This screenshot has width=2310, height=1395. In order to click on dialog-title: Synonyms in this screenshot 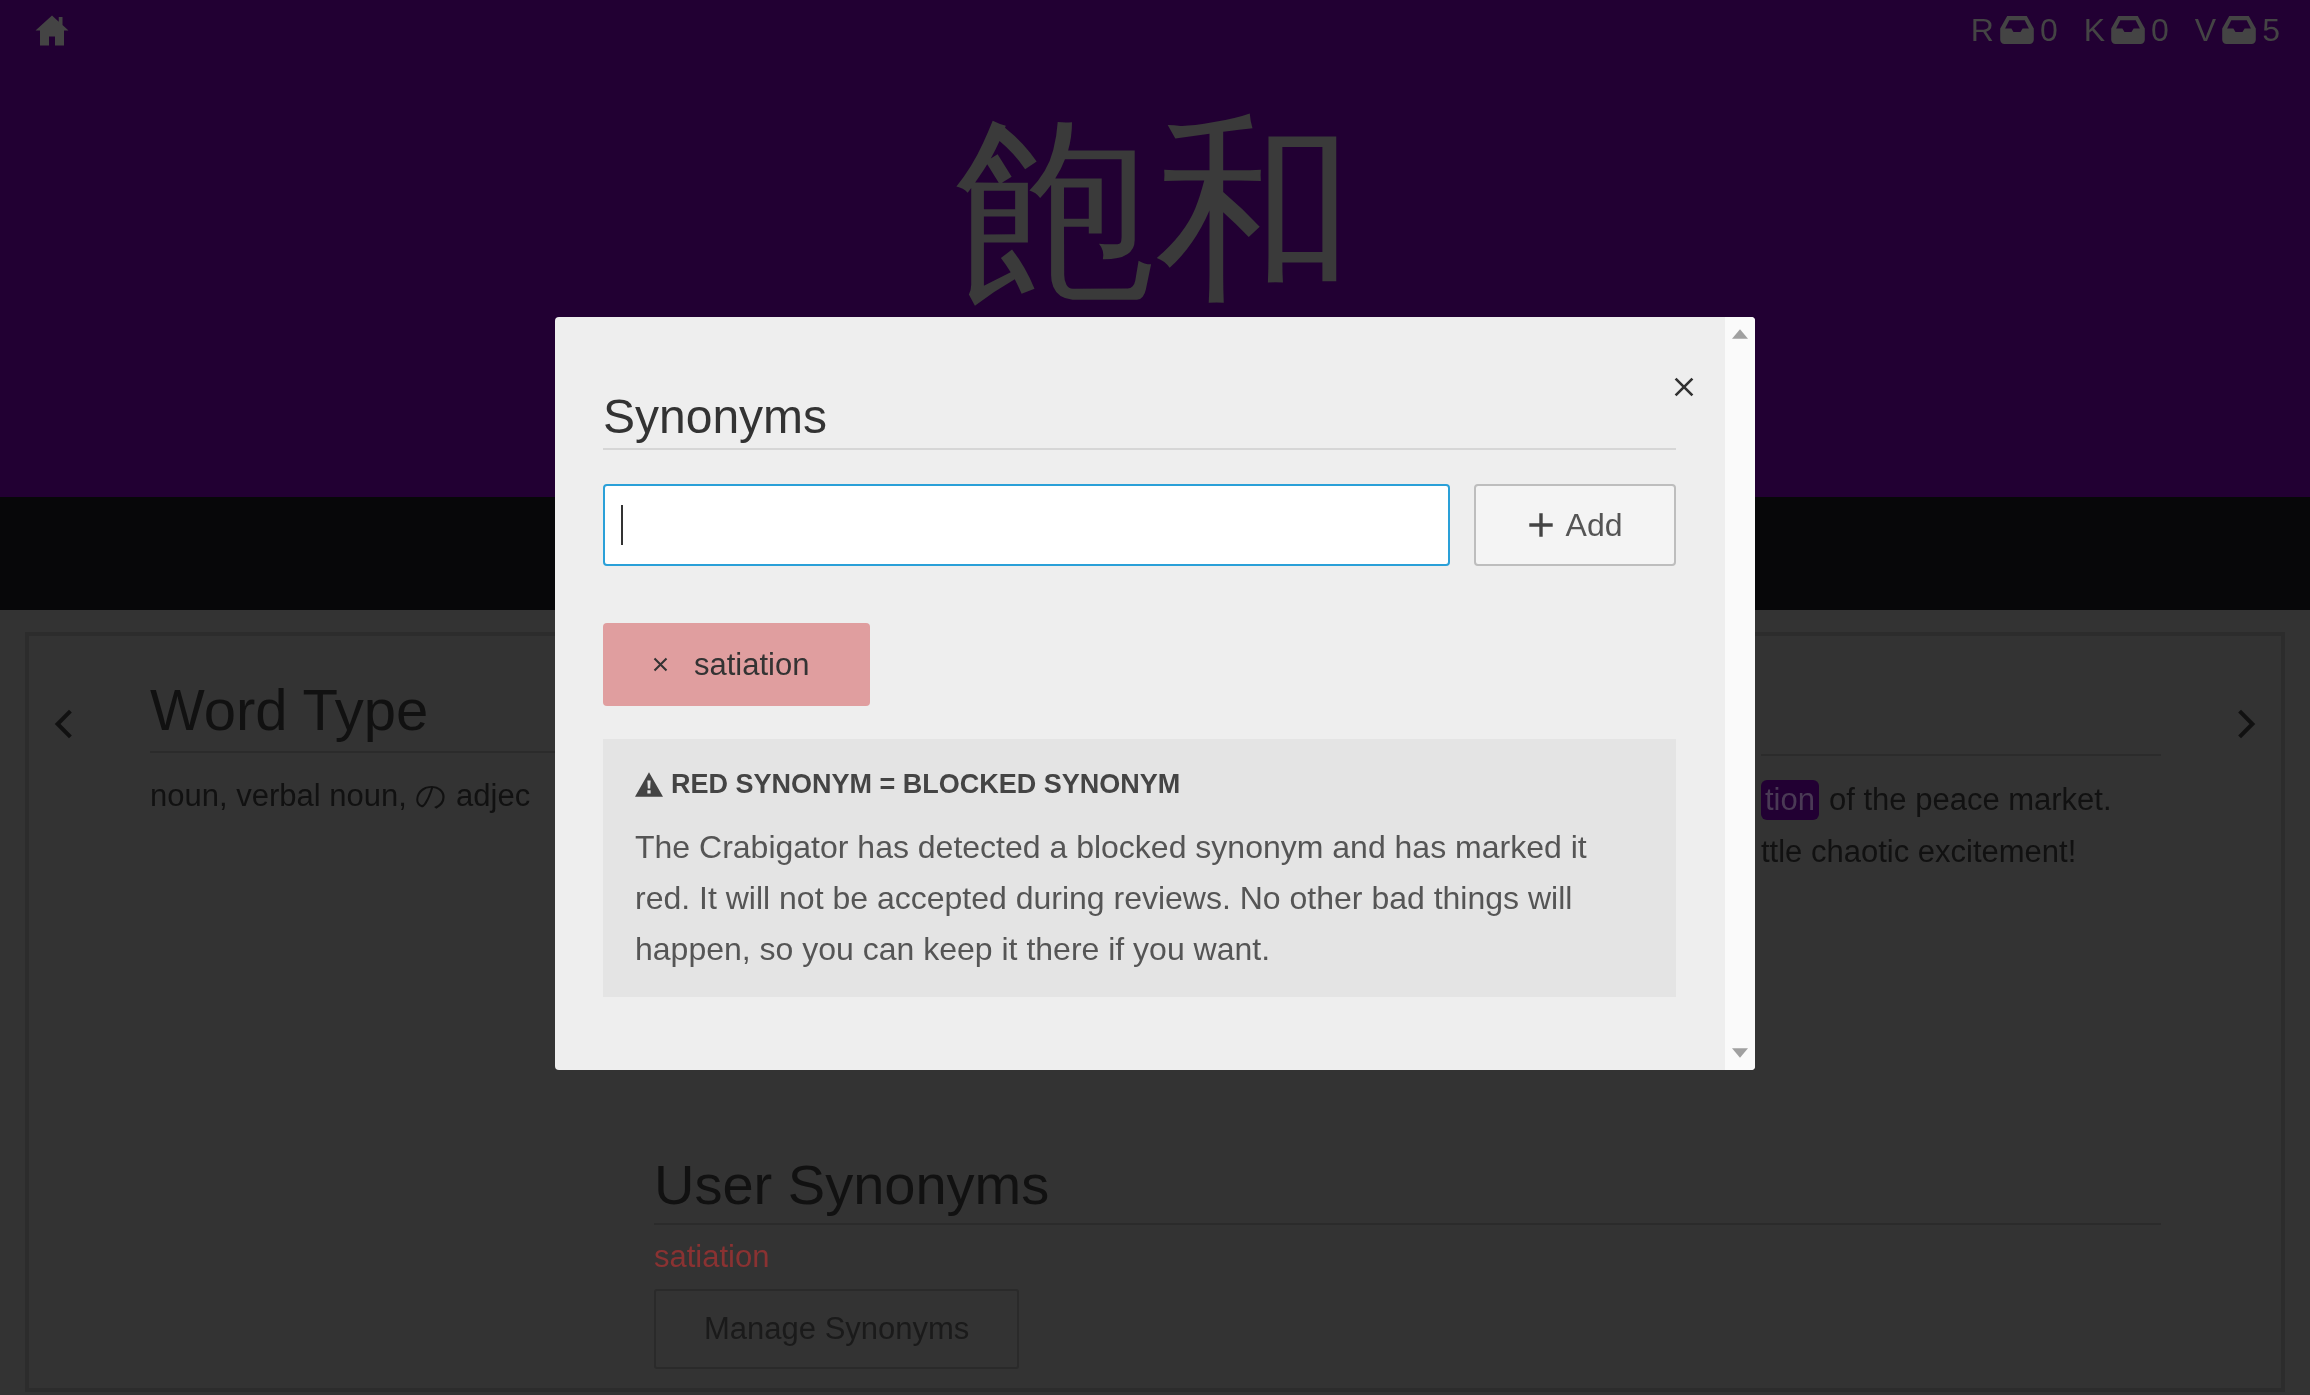, I will do `click(1139, 419)`.